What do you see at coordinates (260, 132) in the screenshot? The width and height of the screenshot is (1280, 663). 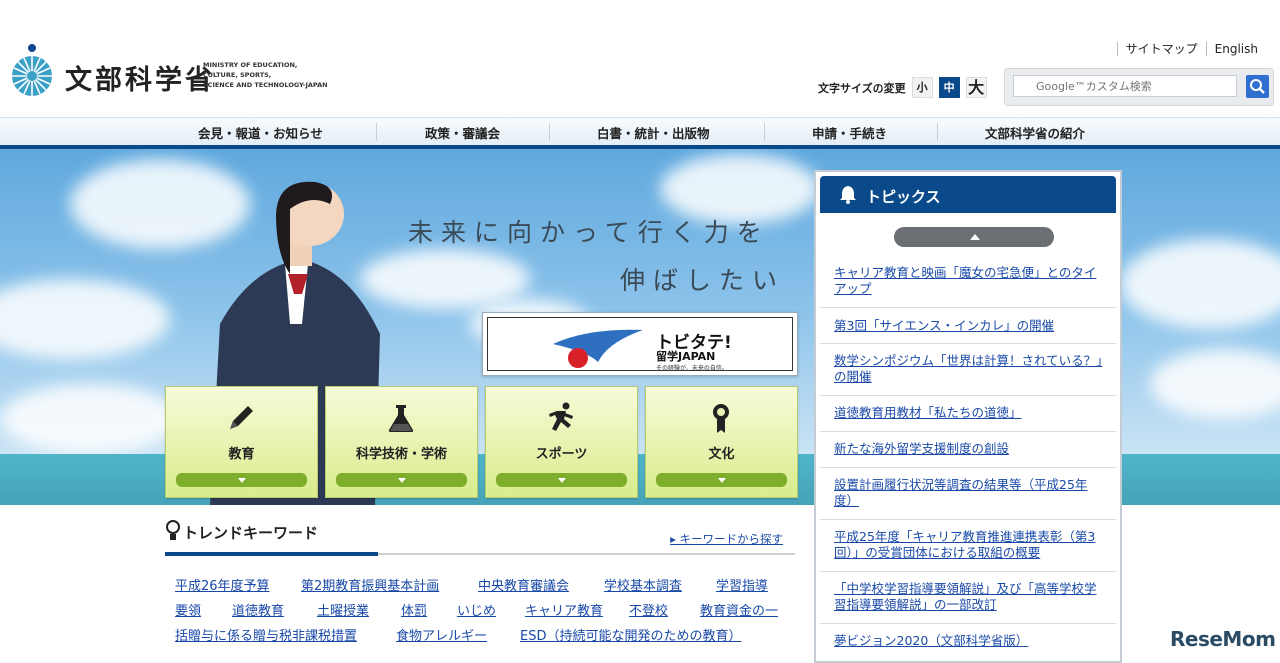 I see `nav-item-press: 会見・報道・お知らせ` at bounding box center [260, 132].